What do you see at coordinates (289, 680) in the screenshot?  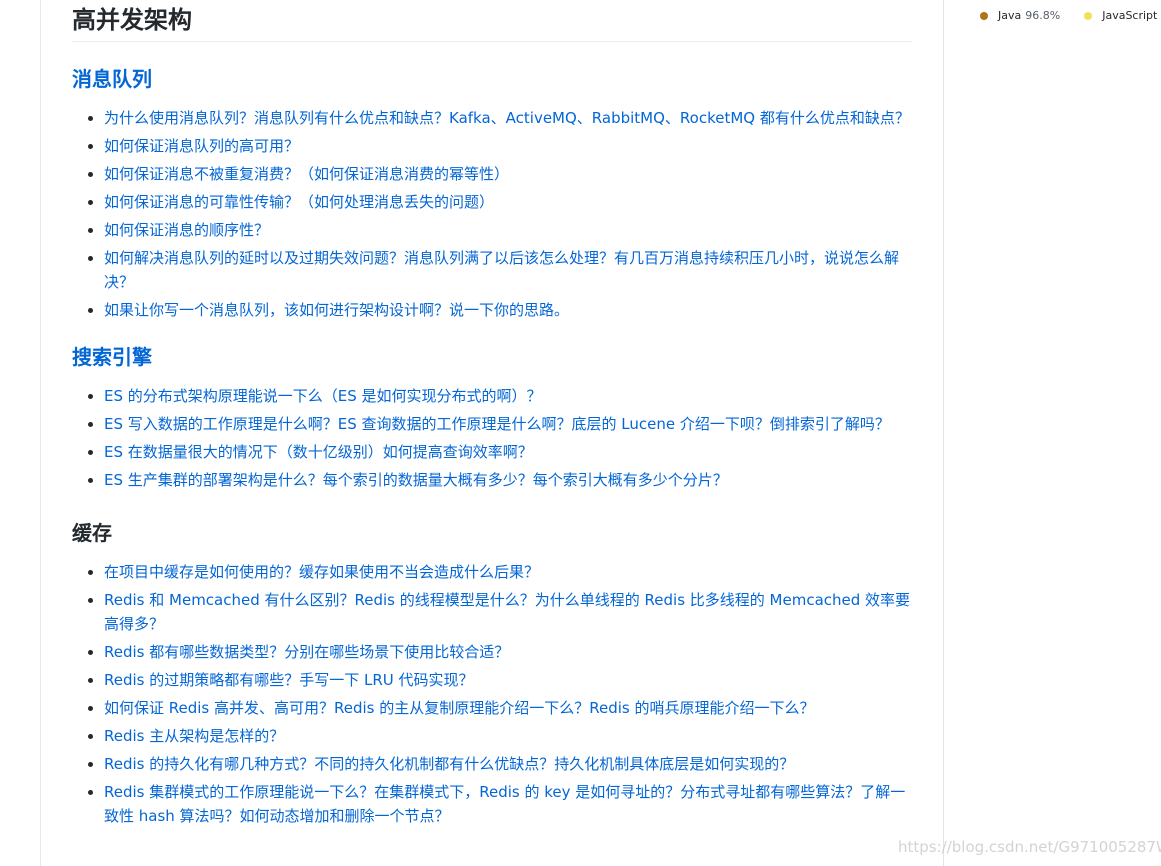 I see `question-link: Redis 的过期策略都有哪些？手写一下 LRU 代码实现？` at bounding box center [289, 680].